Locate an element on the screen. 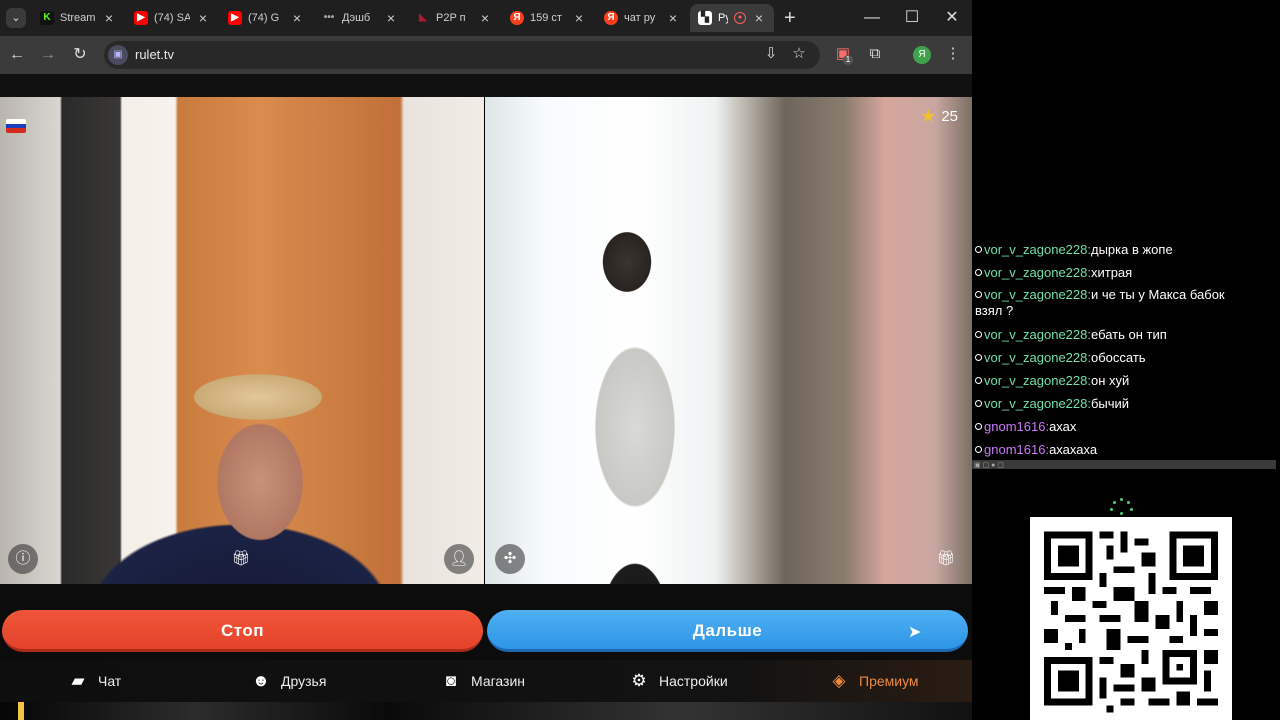 The image size is (1280, 720). bottom-strip is located at coordinates (486, 711).